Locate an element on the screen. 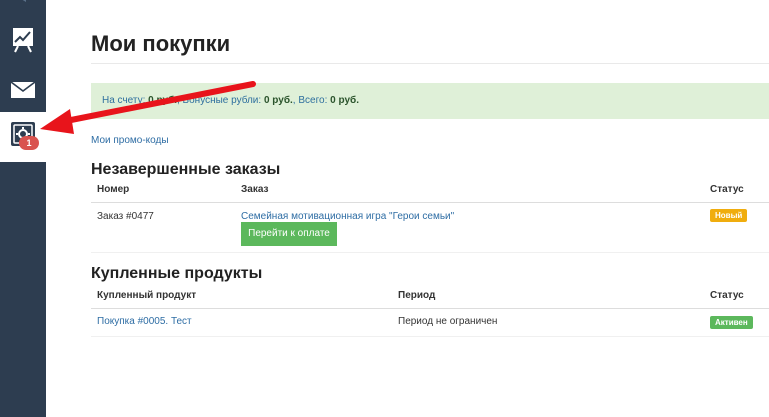 The width and height of the screenshot is (769, 417). on-account-label: На счету: is located at coordinates (124, 100).